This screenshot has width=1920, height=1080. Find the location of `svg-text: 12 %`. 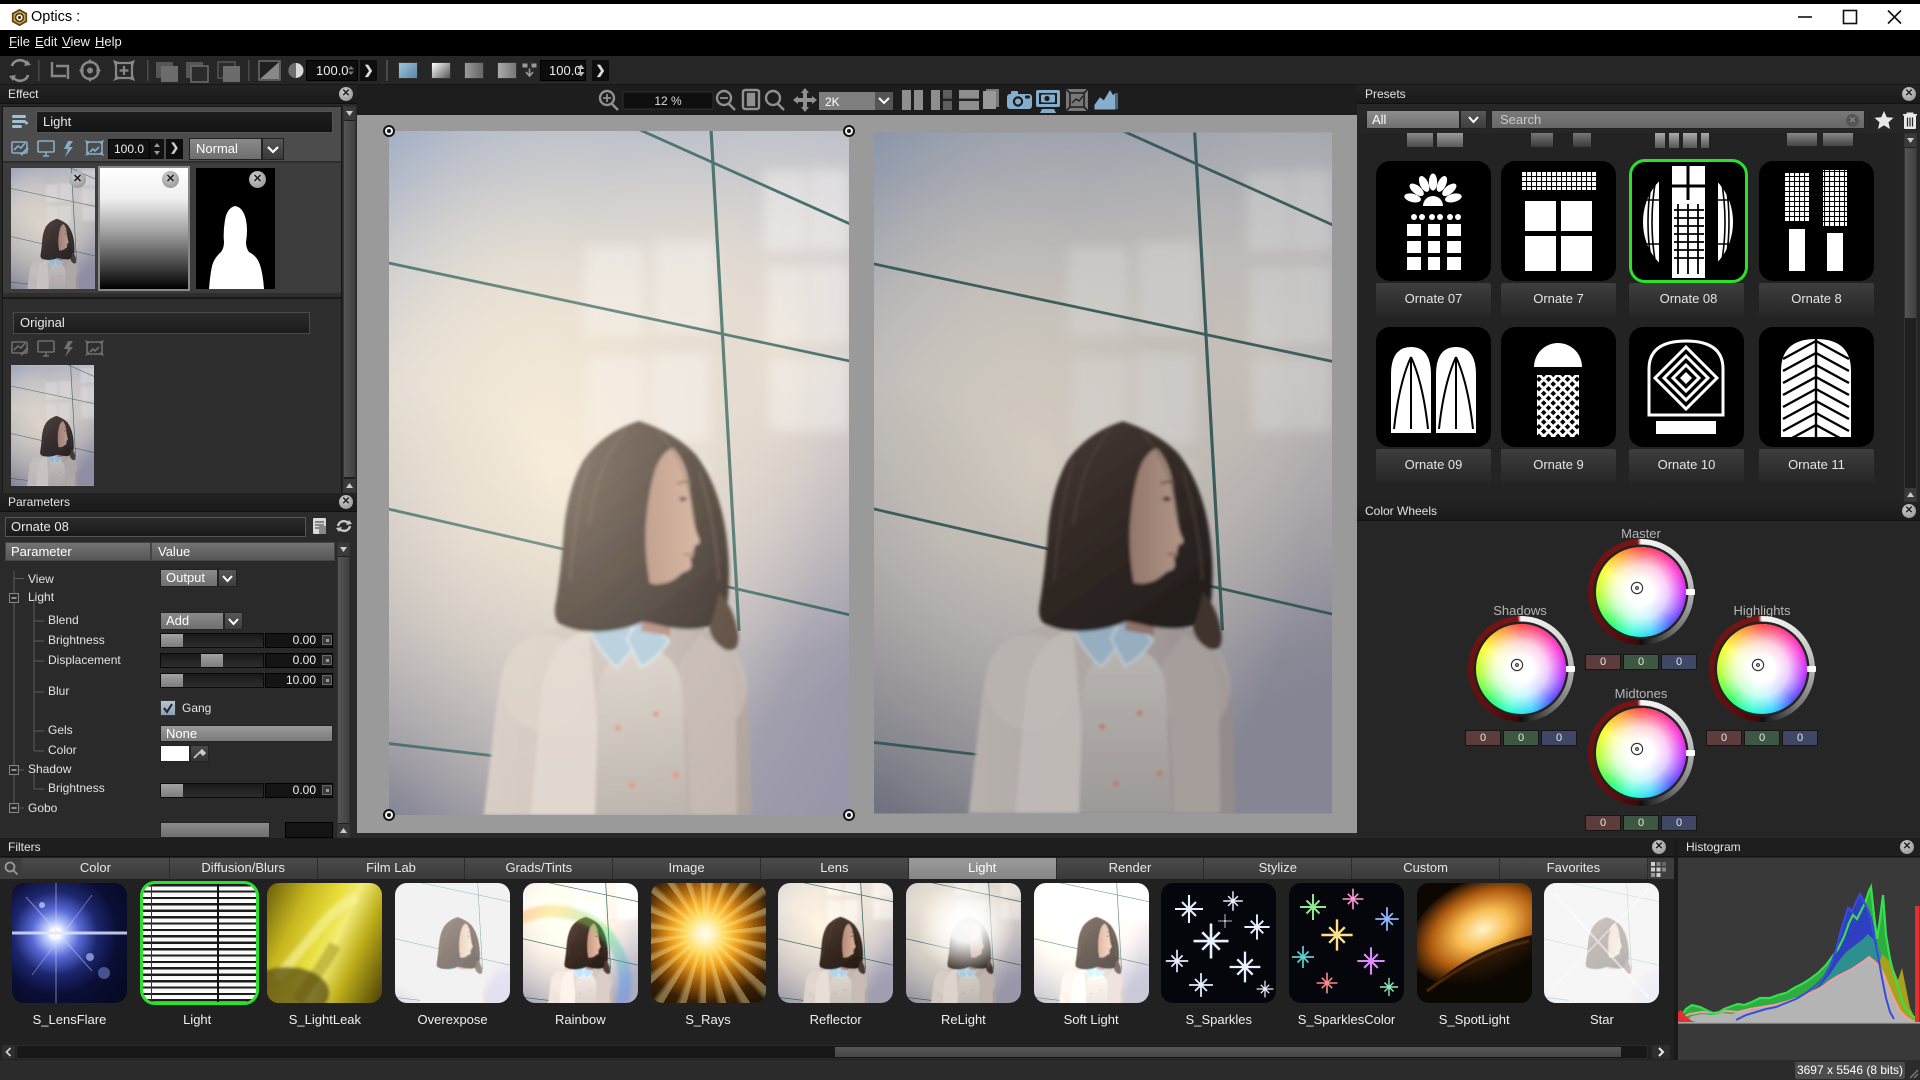

svg-text: 12 % is located at coordinates (668, 101).